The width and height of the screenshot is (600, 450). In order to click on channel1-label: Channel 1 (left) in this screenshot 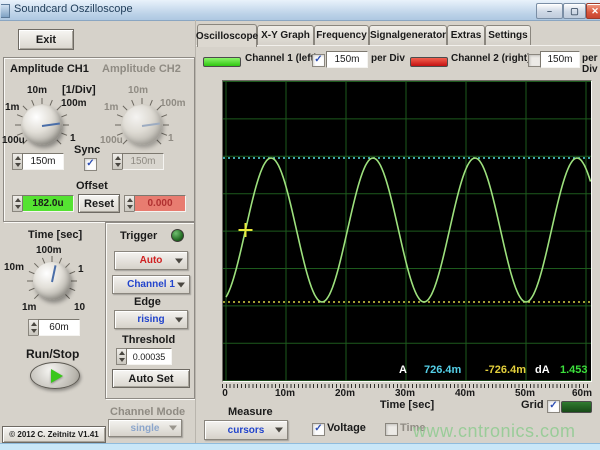, I will do `click(281, 58)`.